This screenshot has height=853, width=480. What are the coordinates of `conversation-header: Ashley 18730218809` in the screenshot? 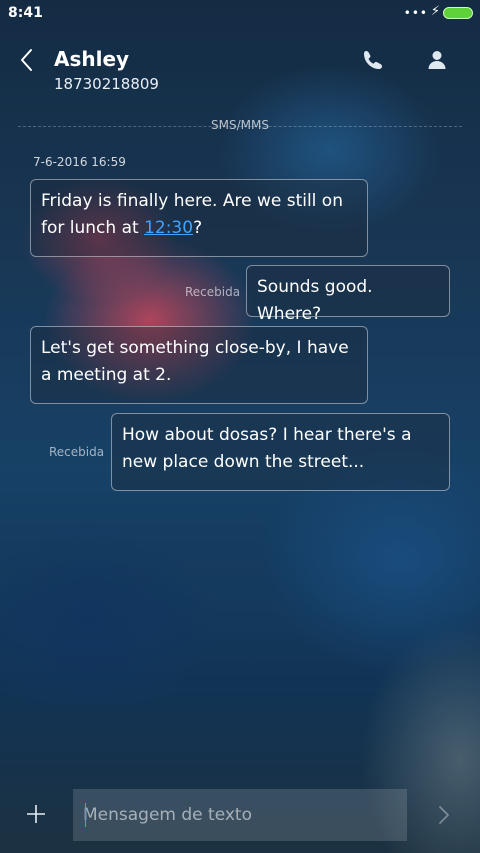 It's located at (240, 70).